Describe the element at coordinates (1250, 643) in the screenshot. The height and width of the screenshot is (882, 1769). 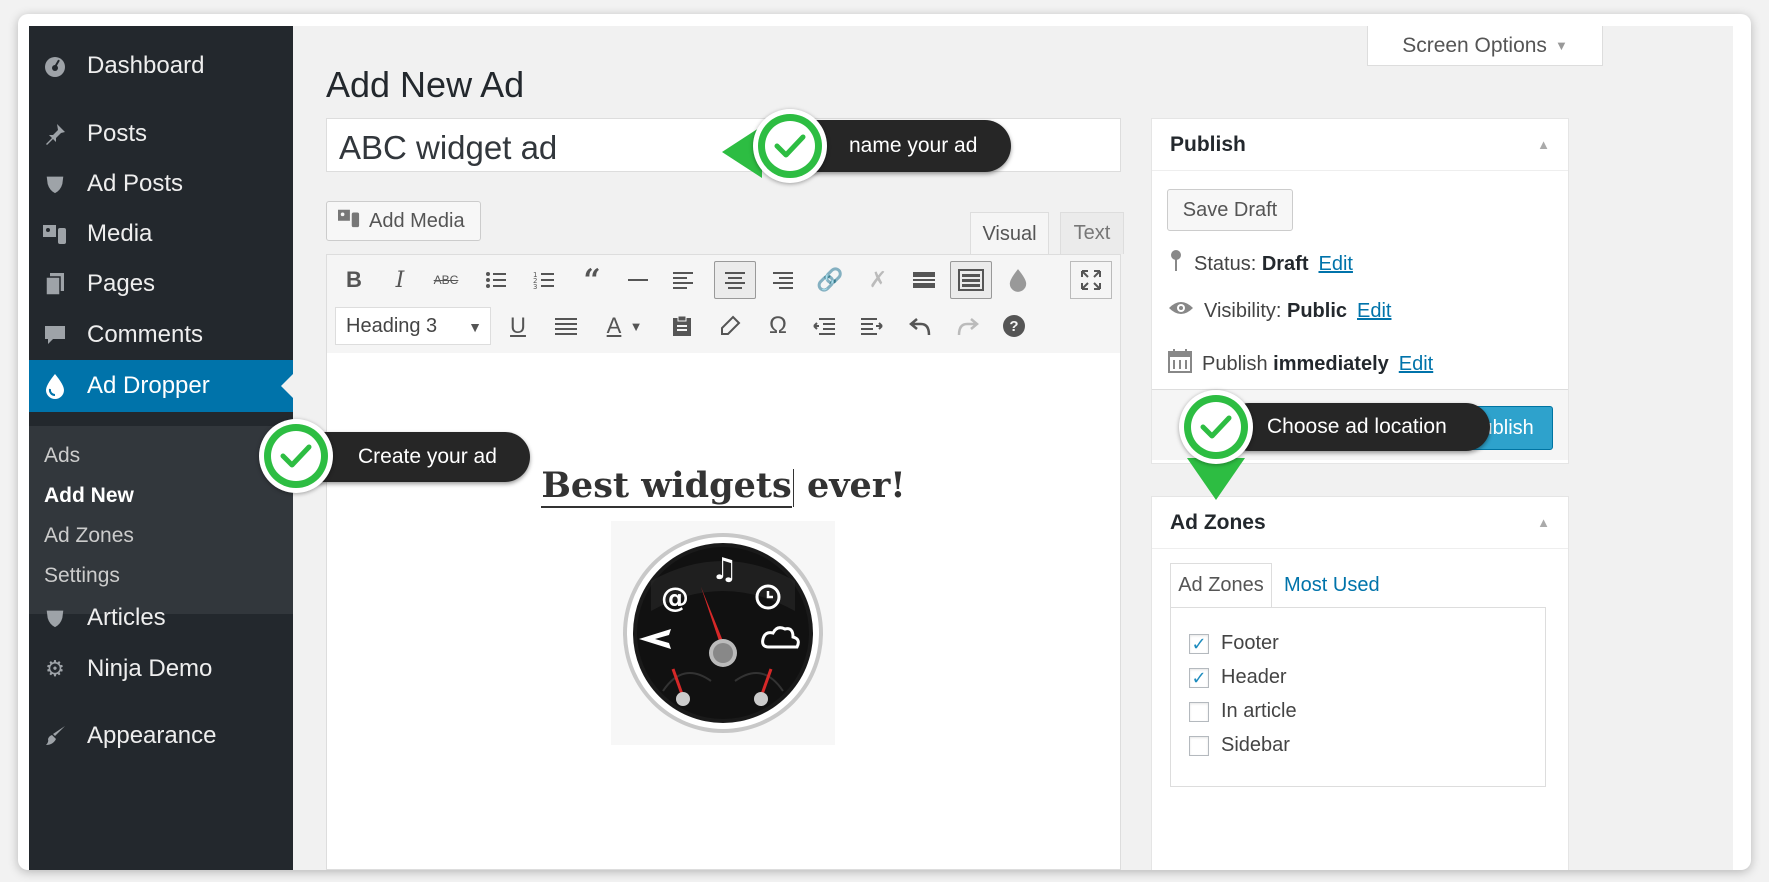
I see `zone-label: Footer` at that location.